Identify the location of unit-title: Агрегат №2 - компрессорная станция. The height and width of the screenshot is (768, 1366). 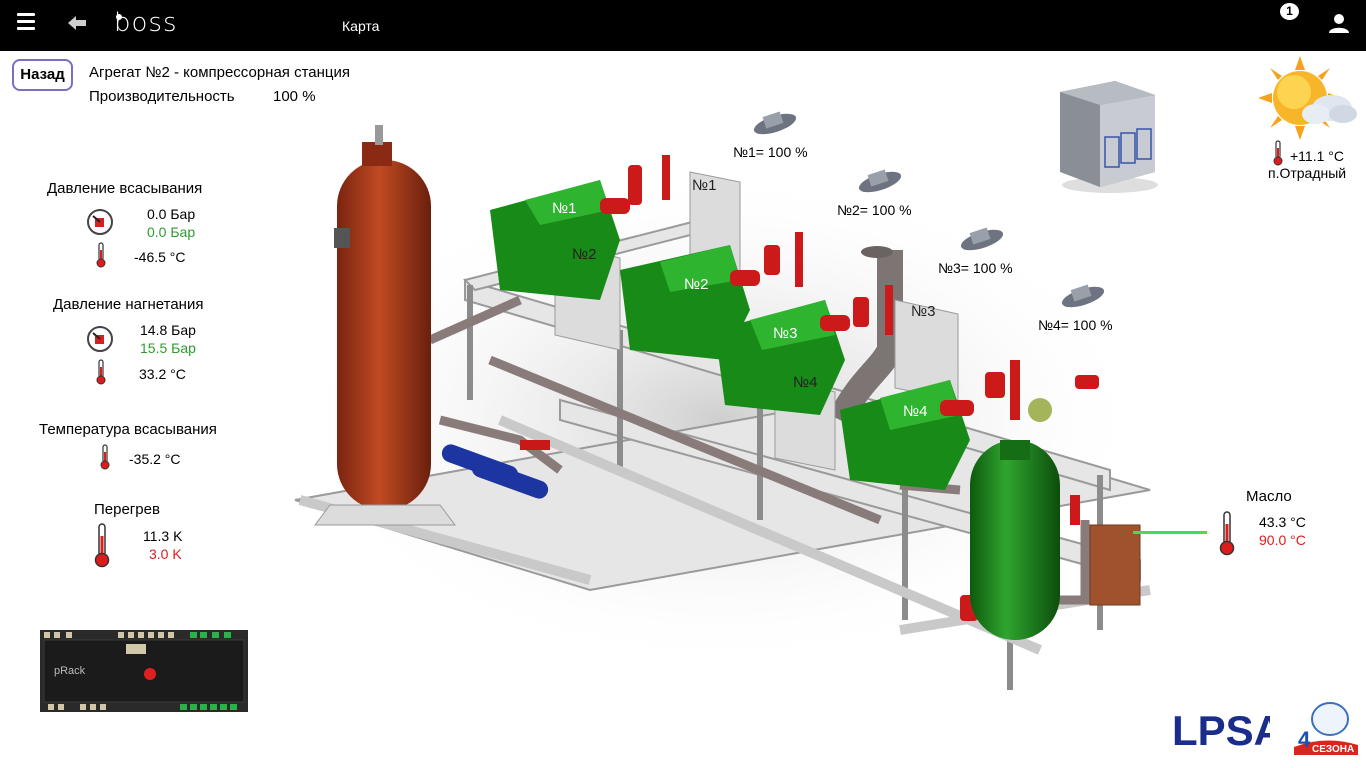
(219, 72).